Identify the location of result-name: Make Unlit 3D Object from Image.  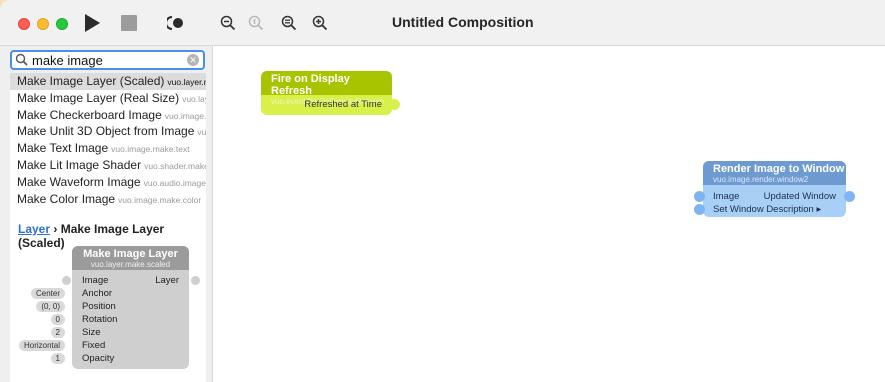
(106, 131).